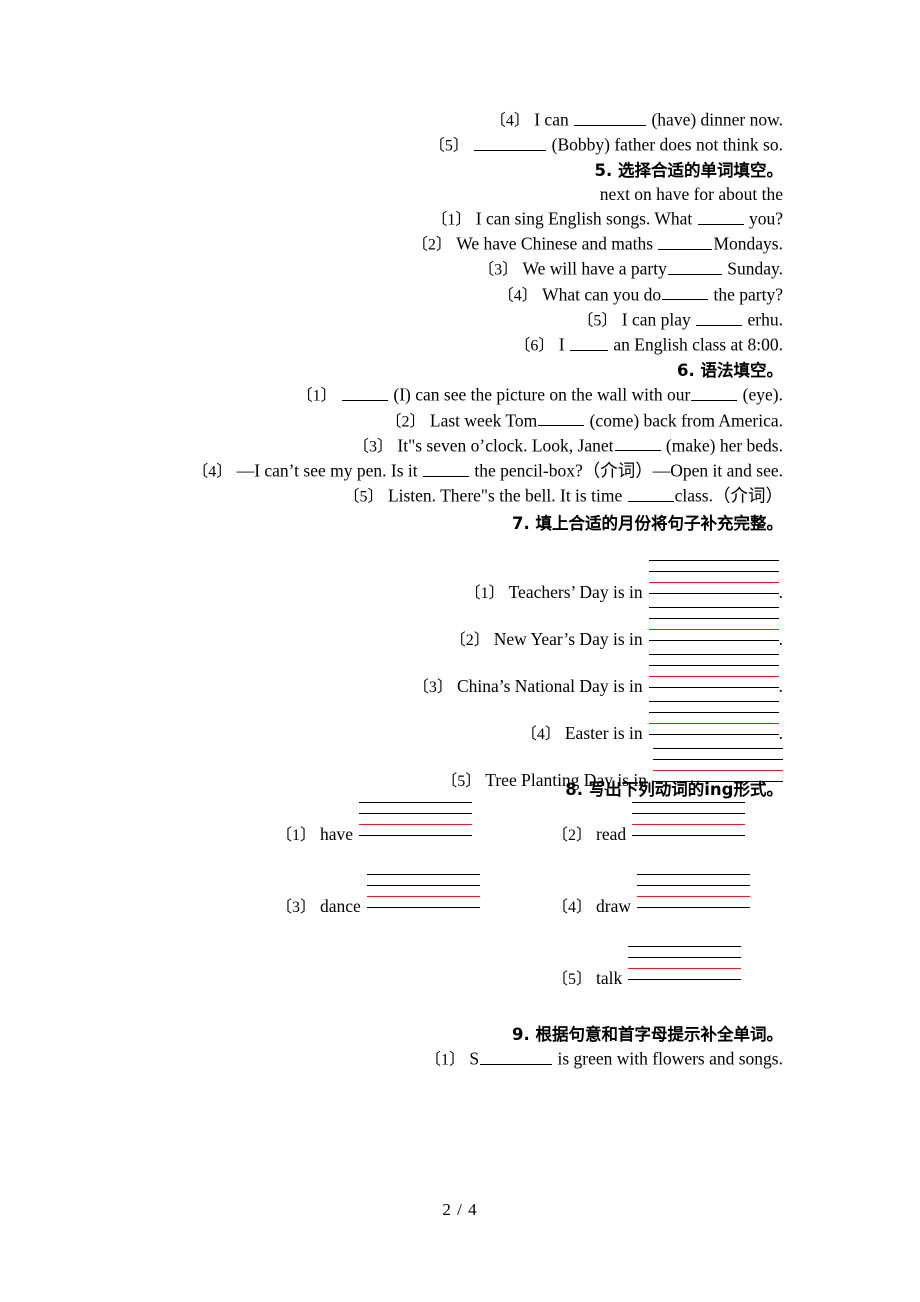  What do you see at coordinates (521, 524) in the screenshot?
I see `section-number: 7.` at bounding box center [521, 524].